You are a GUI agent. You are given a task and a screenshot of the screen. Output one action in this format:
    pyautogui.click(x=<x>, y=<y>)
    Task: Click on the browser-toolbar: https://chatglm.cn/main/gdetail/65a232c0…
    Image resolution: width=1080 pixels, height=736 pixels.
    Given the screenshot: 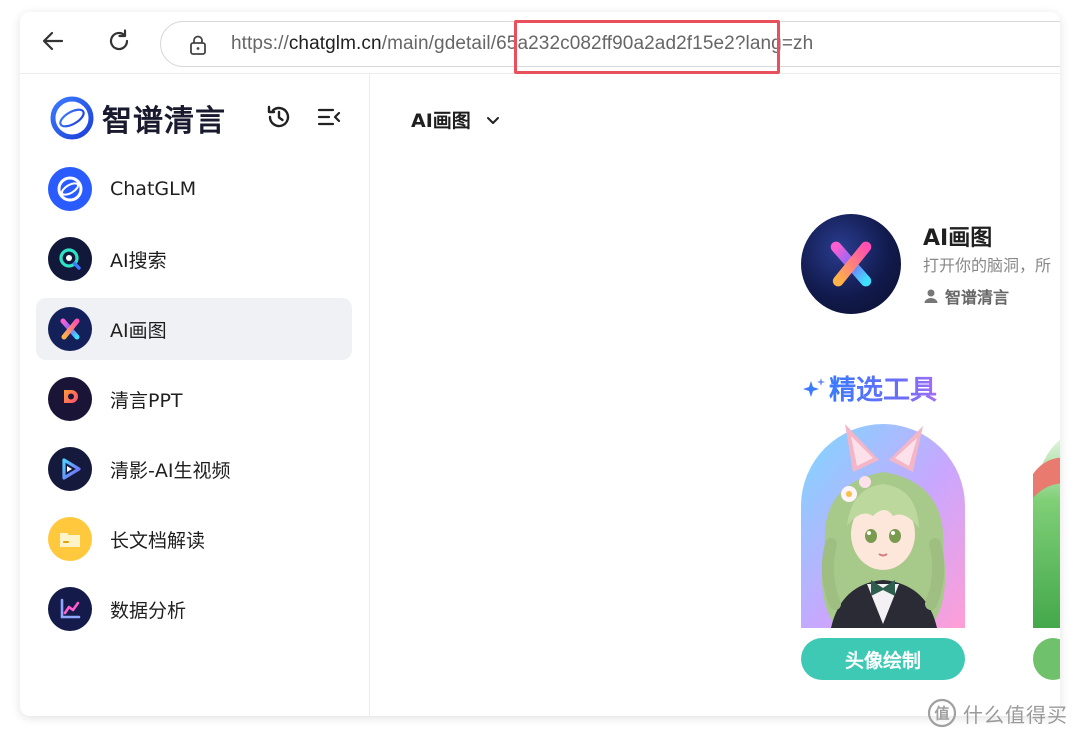 What is the action you would take?
    pyautogui.click(x=540, y=43)
    